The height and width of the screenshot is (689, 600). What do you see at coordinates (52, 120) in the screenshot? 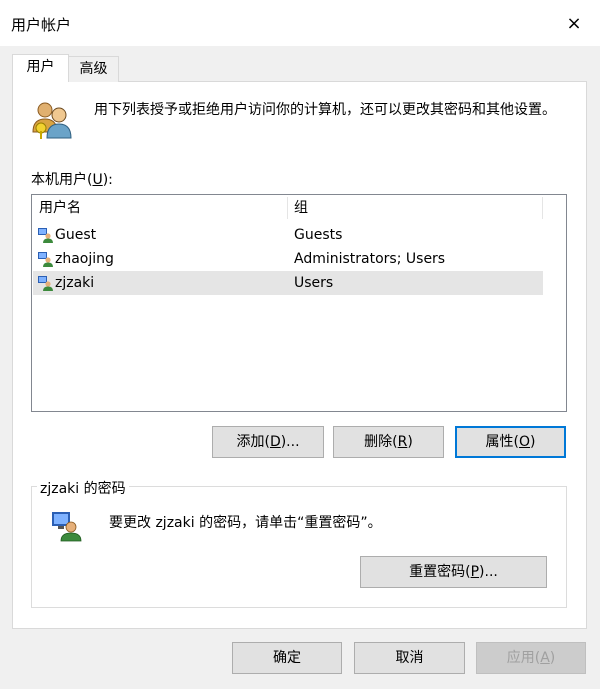
I see `users-icon` at bounding box center [52, 120].